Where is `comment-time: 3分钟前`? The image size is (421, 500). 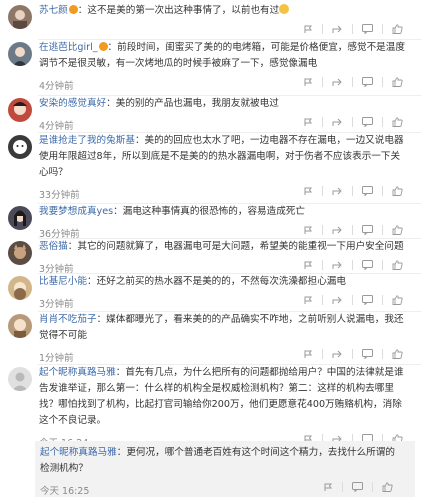 comment-time: 3分钟前 is located at coordinates (56, 304).